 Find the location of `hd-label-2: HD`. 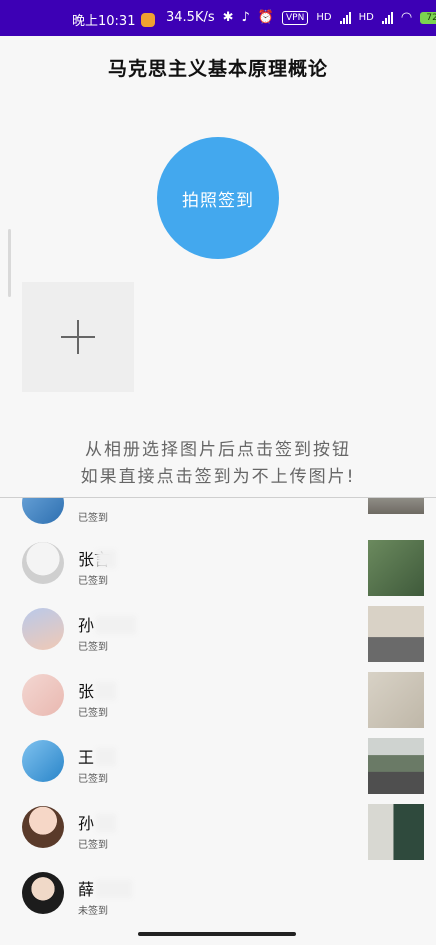

hd-label-2: HD is located at coordinates (366, 17).